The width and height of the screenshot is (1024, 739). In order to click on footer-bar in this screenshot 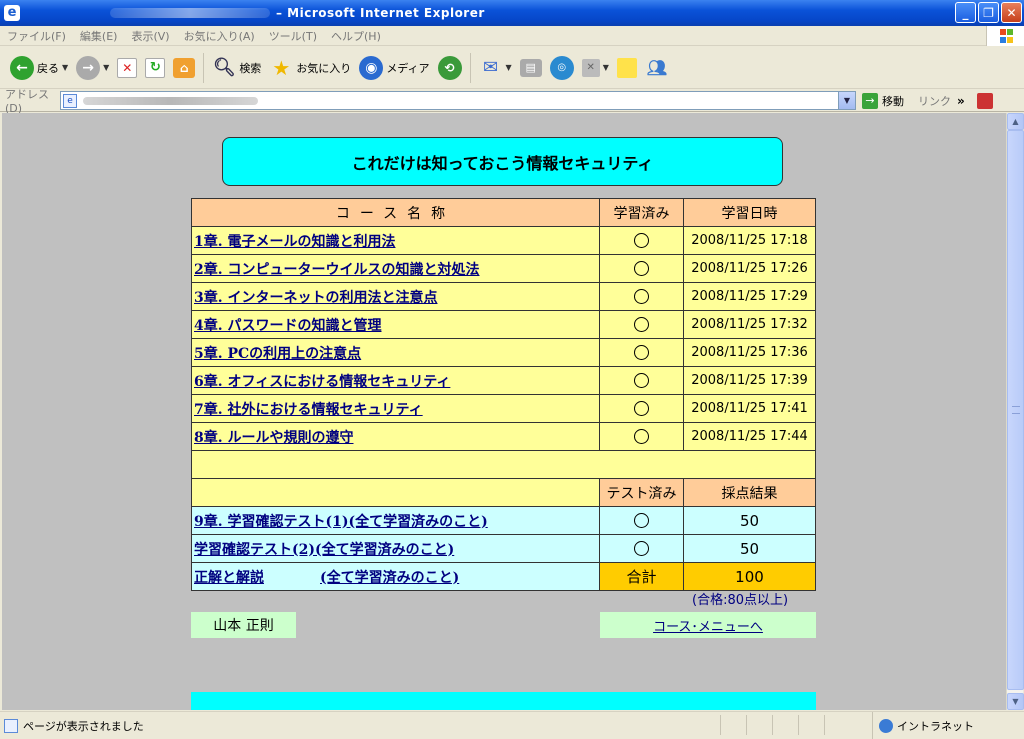, I will do `click(503, 701)`.